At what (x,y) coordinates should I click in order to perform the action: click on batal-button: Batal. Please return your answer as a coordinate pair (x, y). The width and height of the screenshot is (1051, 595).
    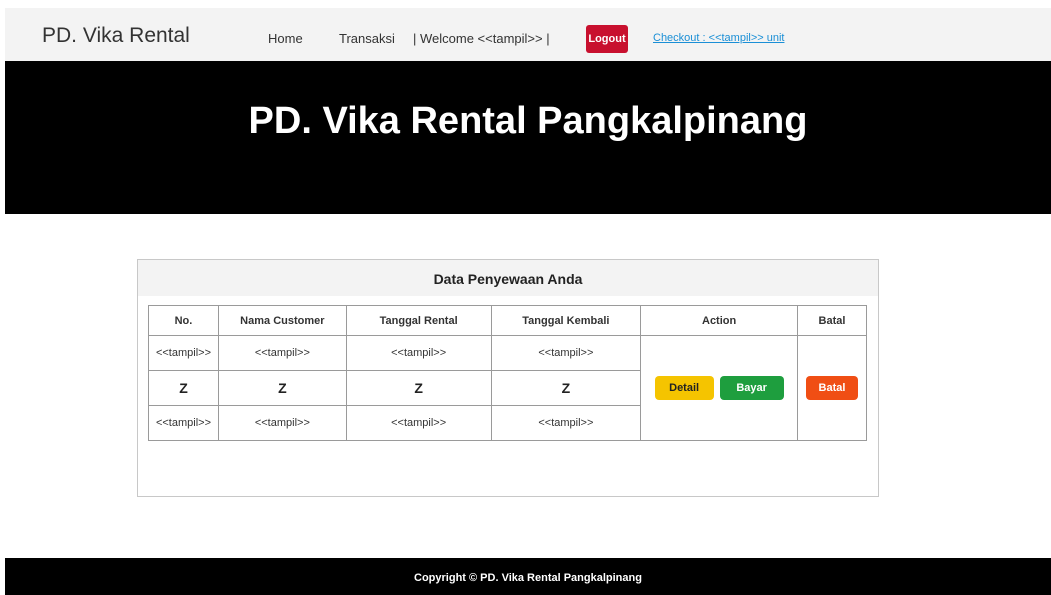
    Looking at the image, I should click on (832, 388).